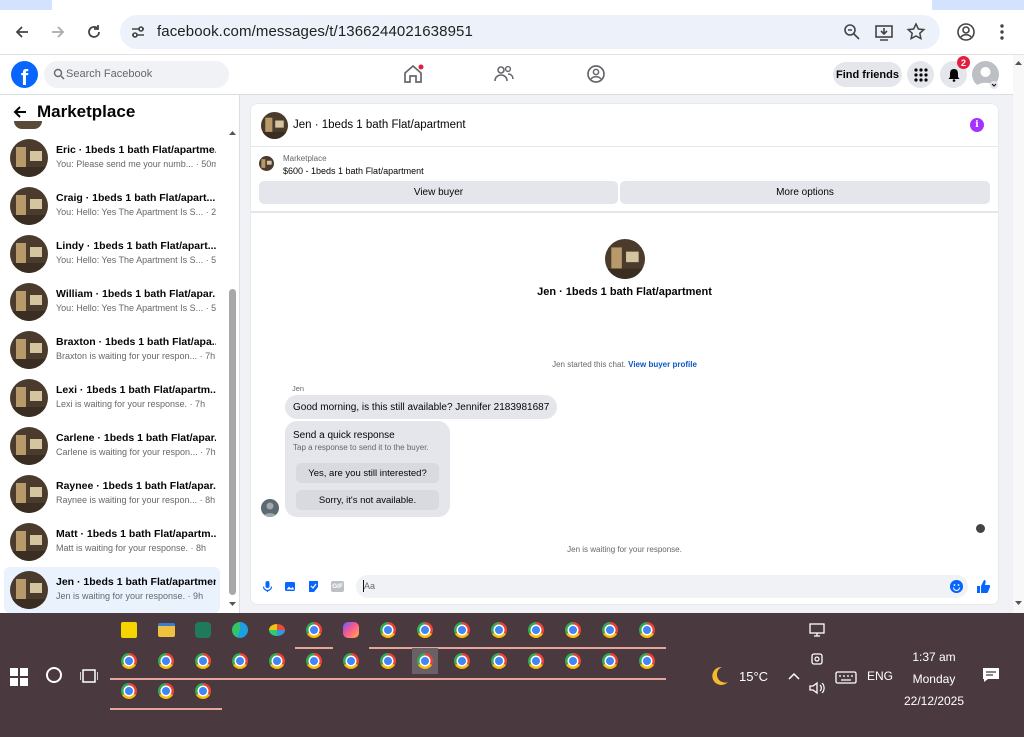 This screenshot has width=1024, height=737. Describe the element at coordinates (379, 125) in the screenshot. I see `chat-title: Jen · 1beds 1 bath Flat/apartment` at that location.